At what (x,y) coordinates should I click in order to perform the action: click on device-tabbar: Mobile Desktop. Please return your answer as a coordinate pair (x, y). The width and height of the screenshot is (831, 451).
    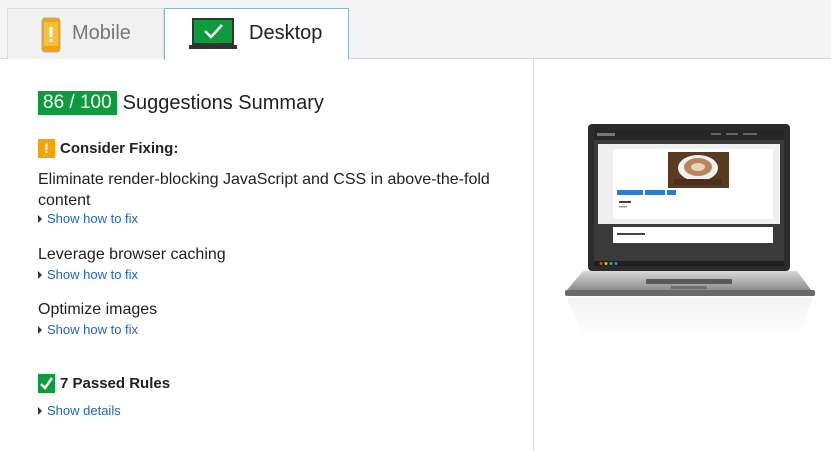
    Looking at the image, I should click on (415, 30).